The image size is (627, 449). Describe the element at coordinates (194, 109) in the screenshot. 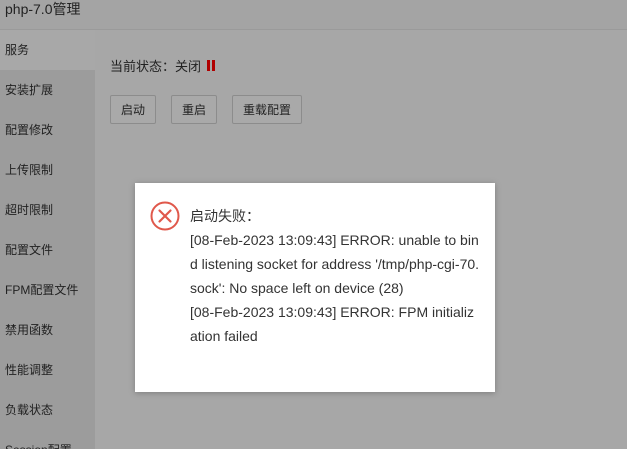

I see `restart-button: 重启` at that location.